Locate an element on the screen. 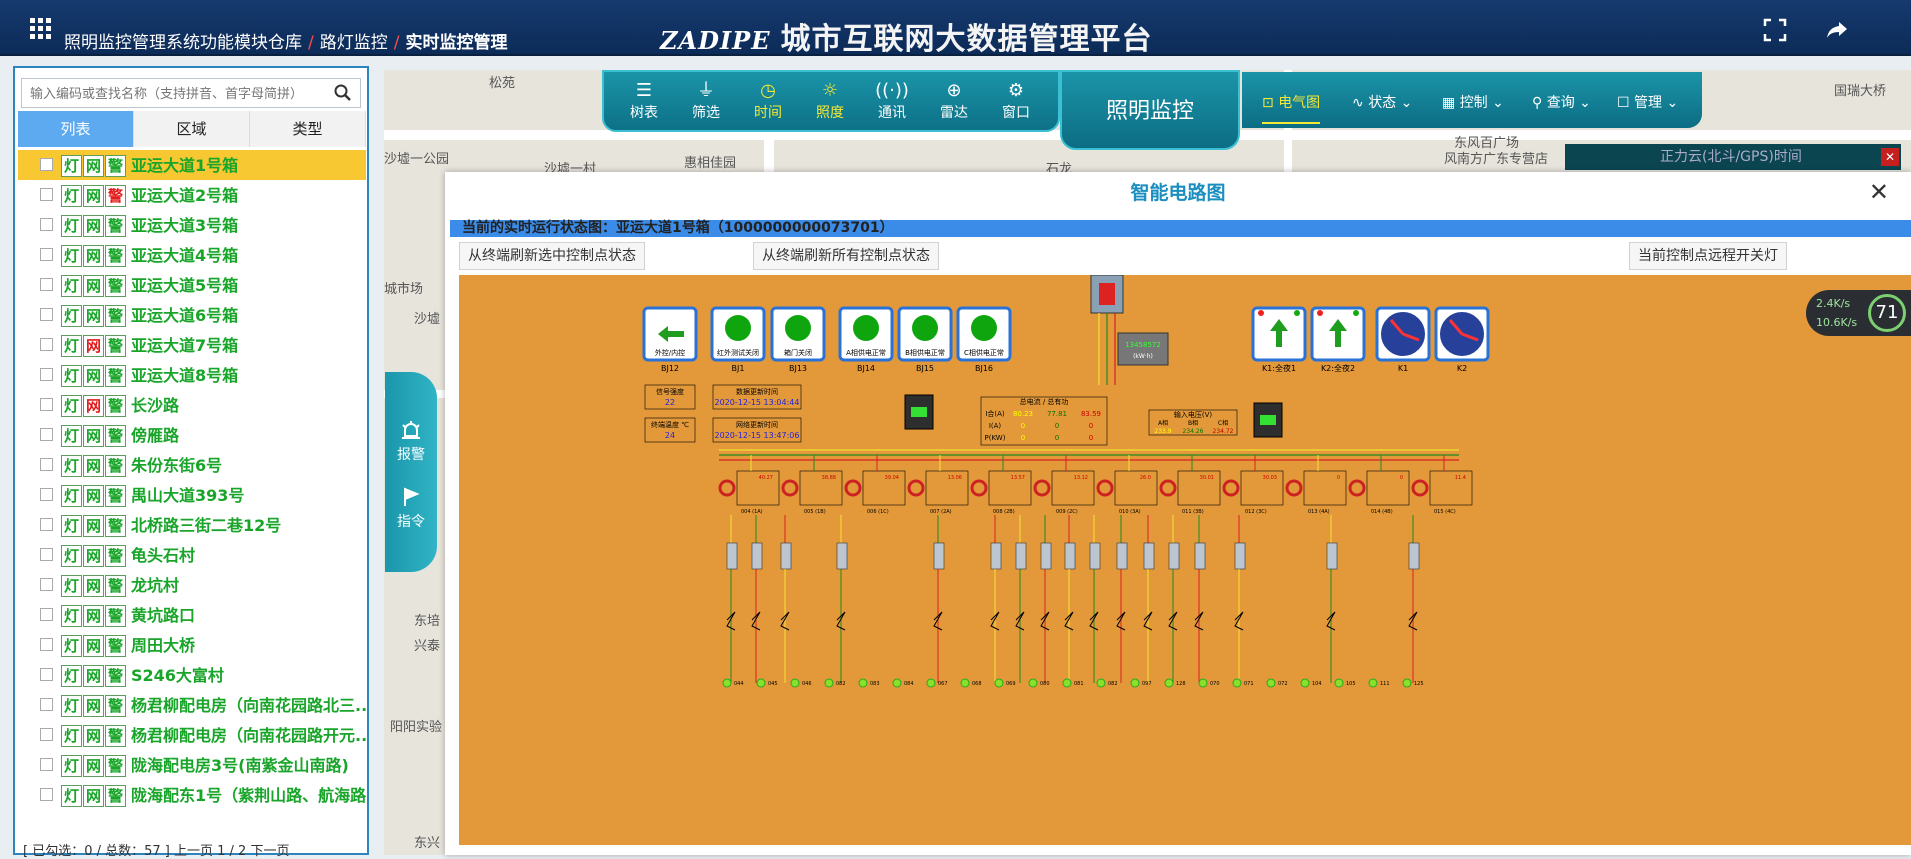  branch-id: 012 (3C) is located at coordinates (1256, 512).